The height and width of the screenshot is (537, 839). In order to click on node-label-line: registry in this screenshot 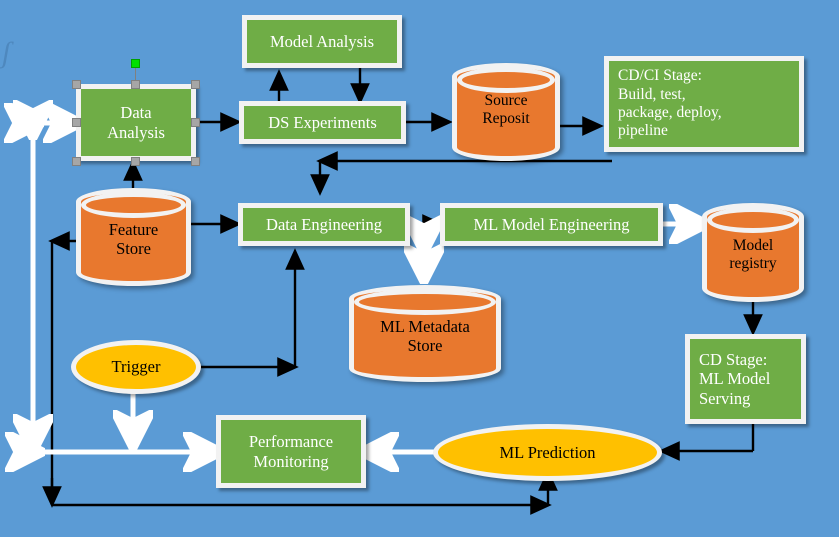, I will do `click(753, 263)`.